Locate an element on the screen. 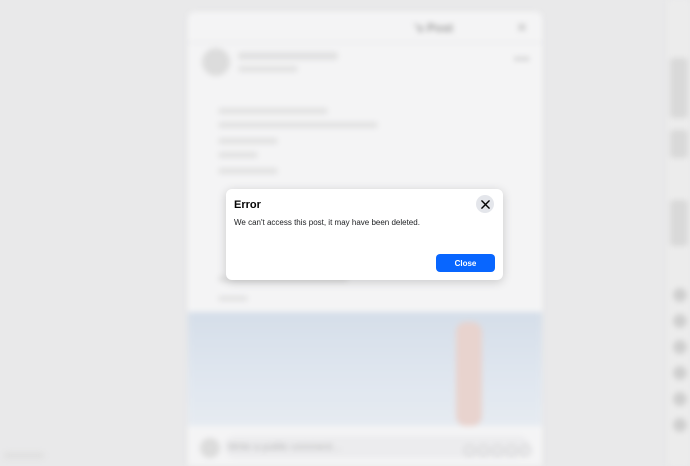 Image resolution: width=690 pixels, height=466 pixels. avatar-sticker-icon is located at coordinates (469, 450).